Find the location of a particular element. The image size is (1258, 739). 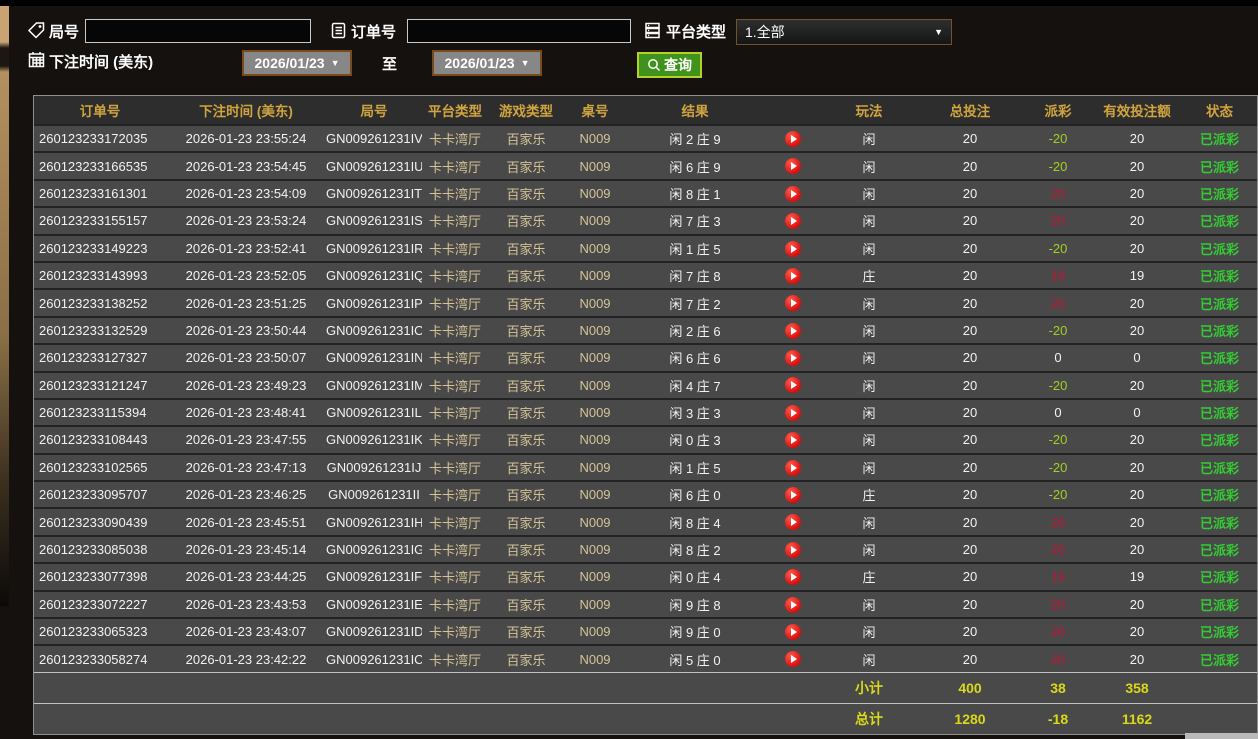

order-list-icon is located at coordinates (338, 30).